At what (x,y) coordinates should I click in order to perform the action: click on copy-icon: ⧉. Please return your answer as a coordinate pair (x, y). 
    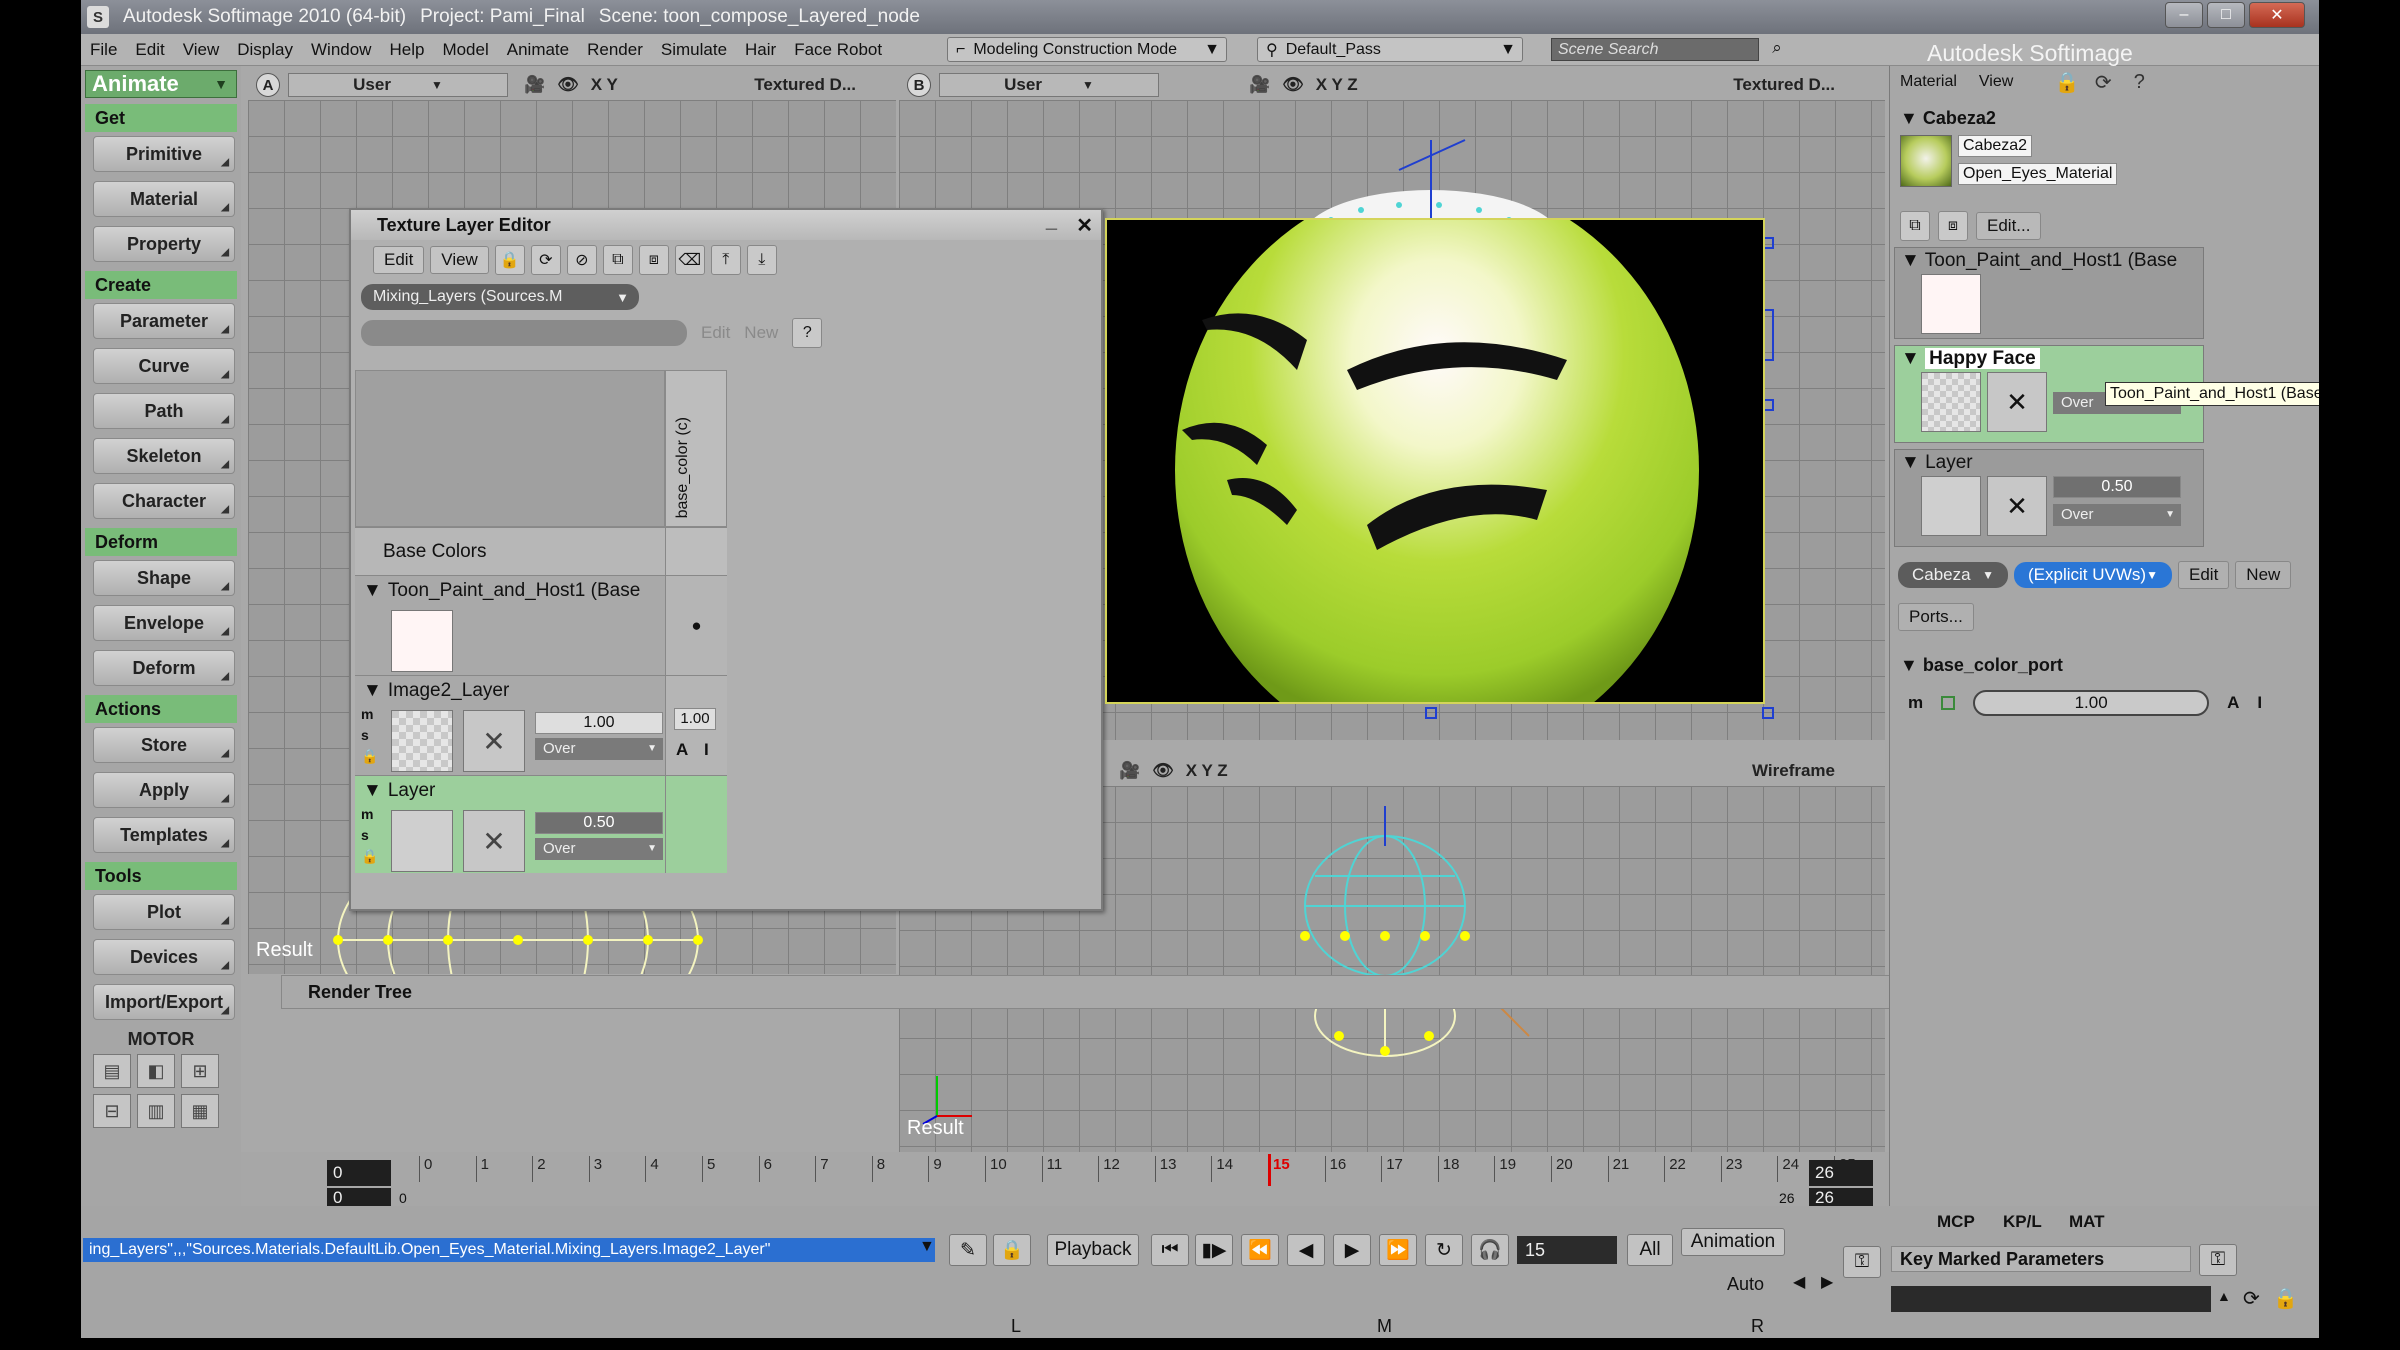
    Looking at the image, I should click on (1915, 226).